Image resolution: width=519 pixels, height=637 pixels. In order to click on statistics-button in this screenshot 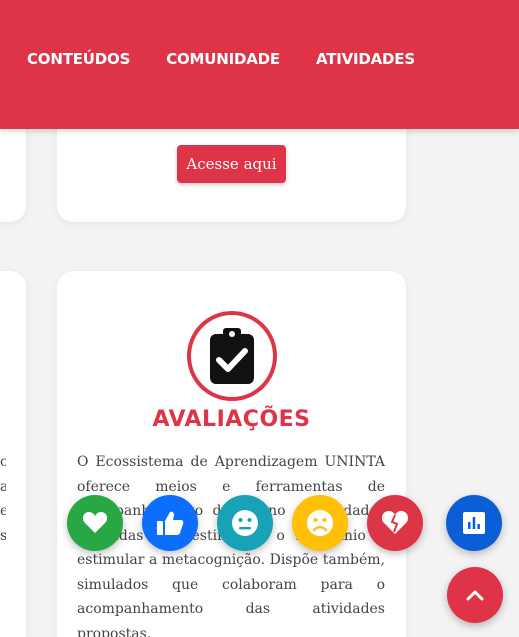, I will do `click(474, 523)`.